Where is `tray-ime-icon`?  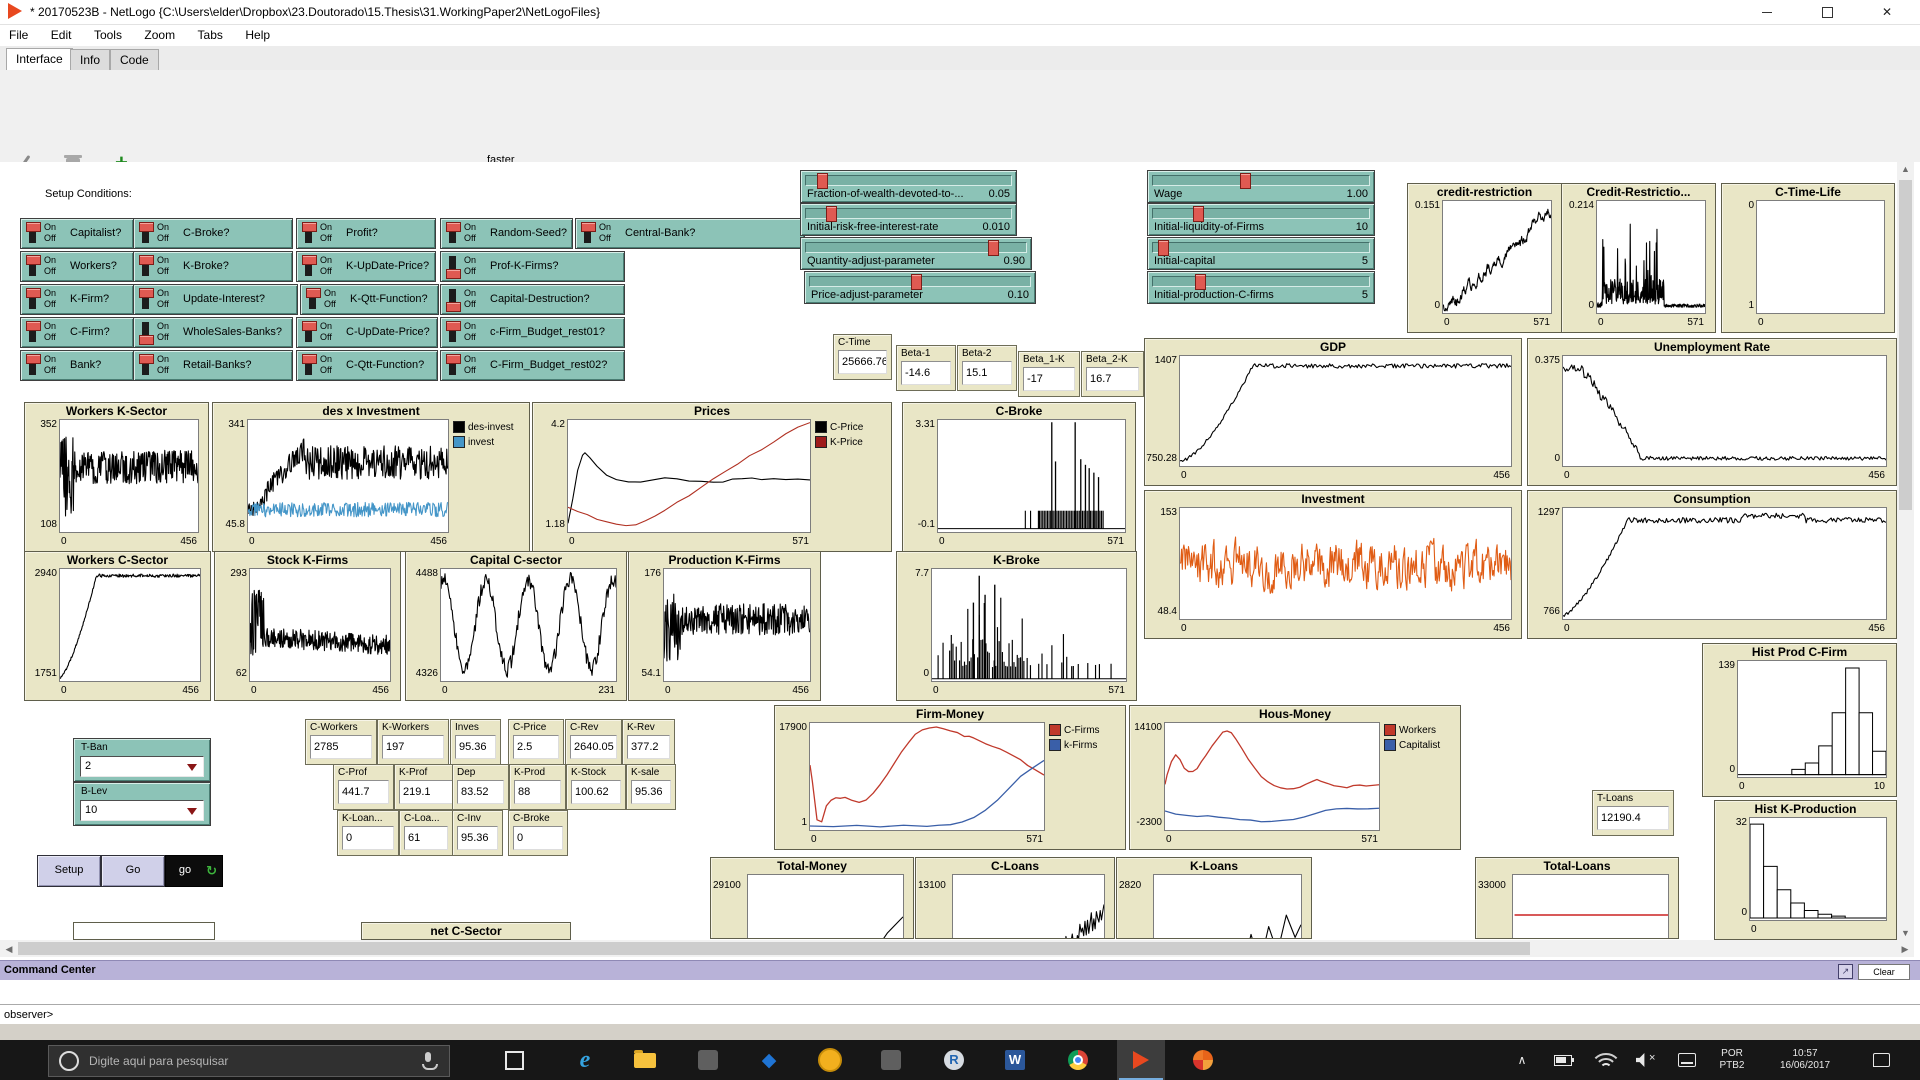
tray-ime-icon is located at coordinates (1687, 1060).